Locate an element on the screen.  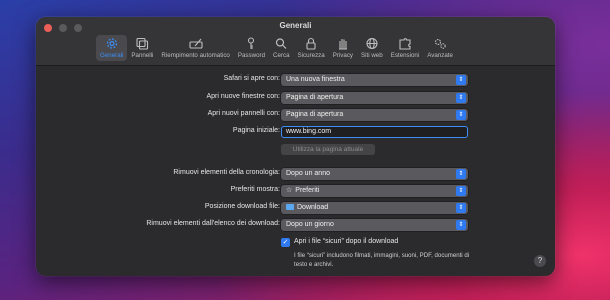
puzzle-icon is located at coordinates (405, 44).